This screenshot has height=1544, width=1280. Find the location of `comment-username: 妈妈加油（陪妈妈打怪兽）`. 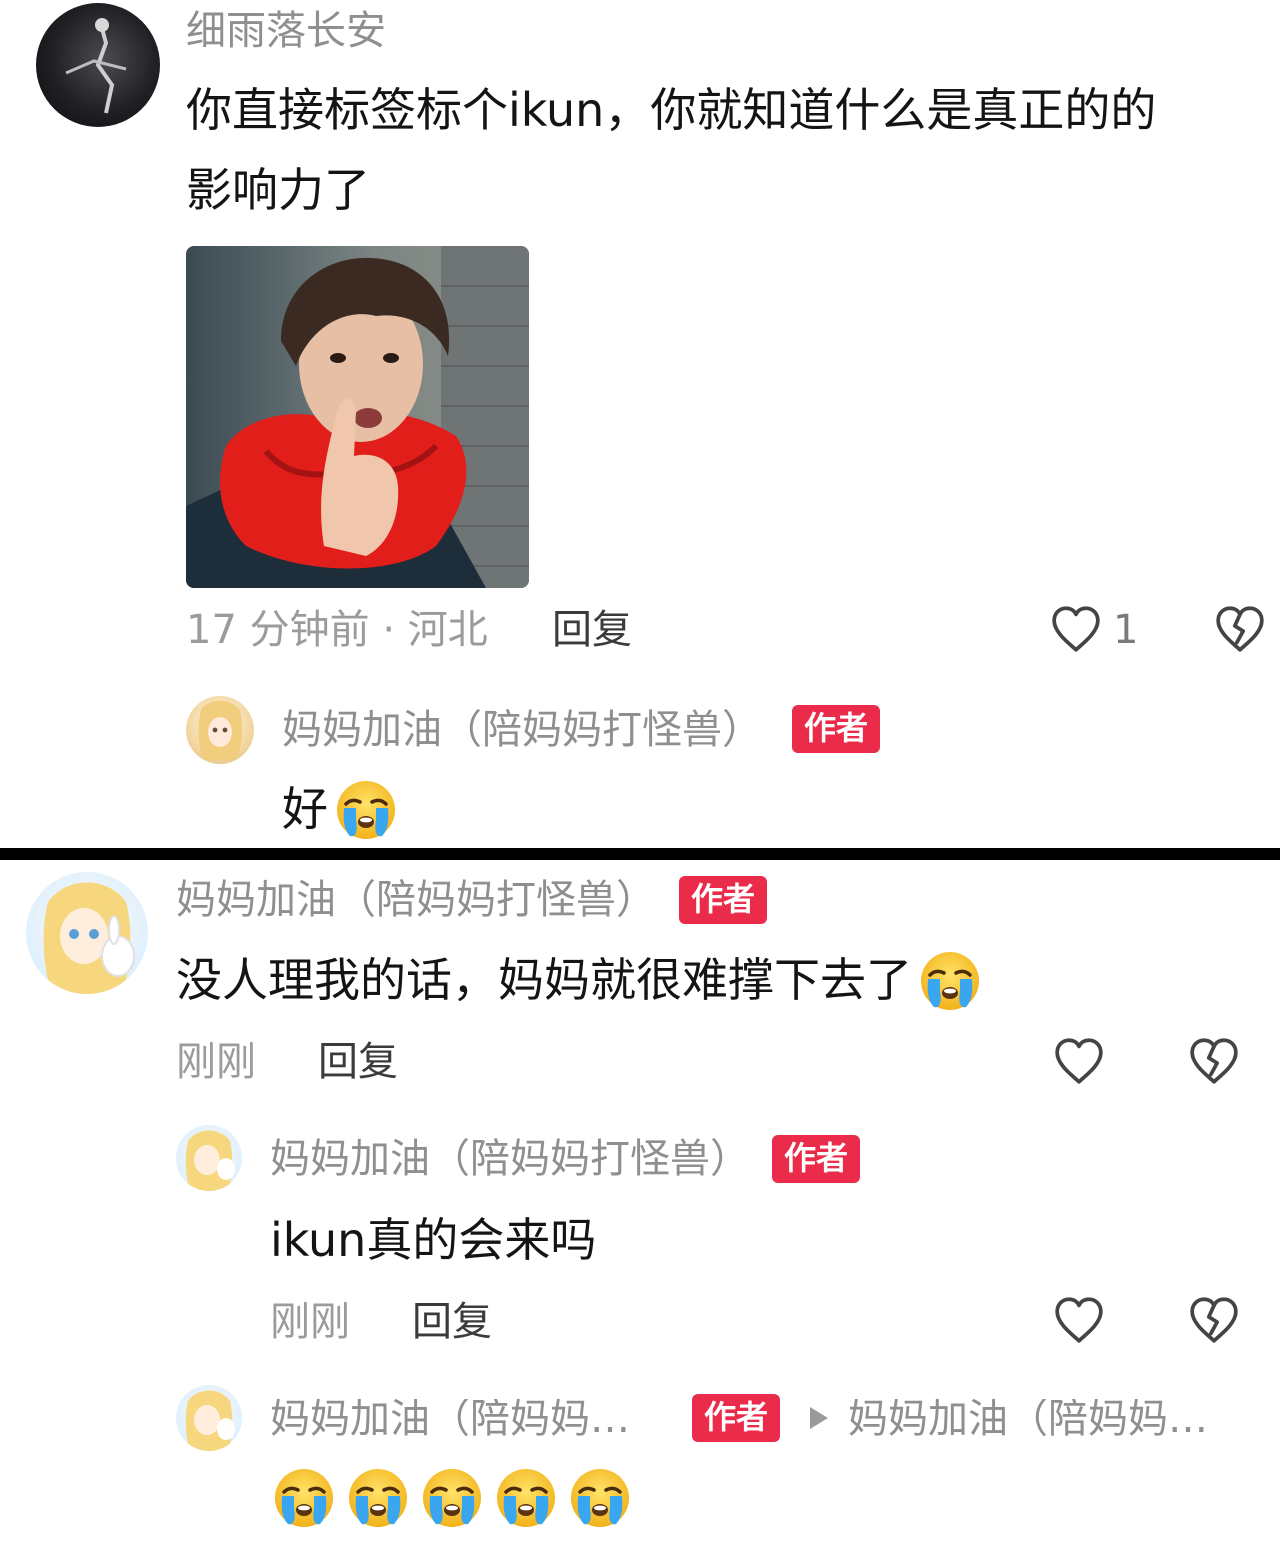

comment-username: 妈妈加油（陪妈妈打怪兽） is located at coordinates (416, 900).